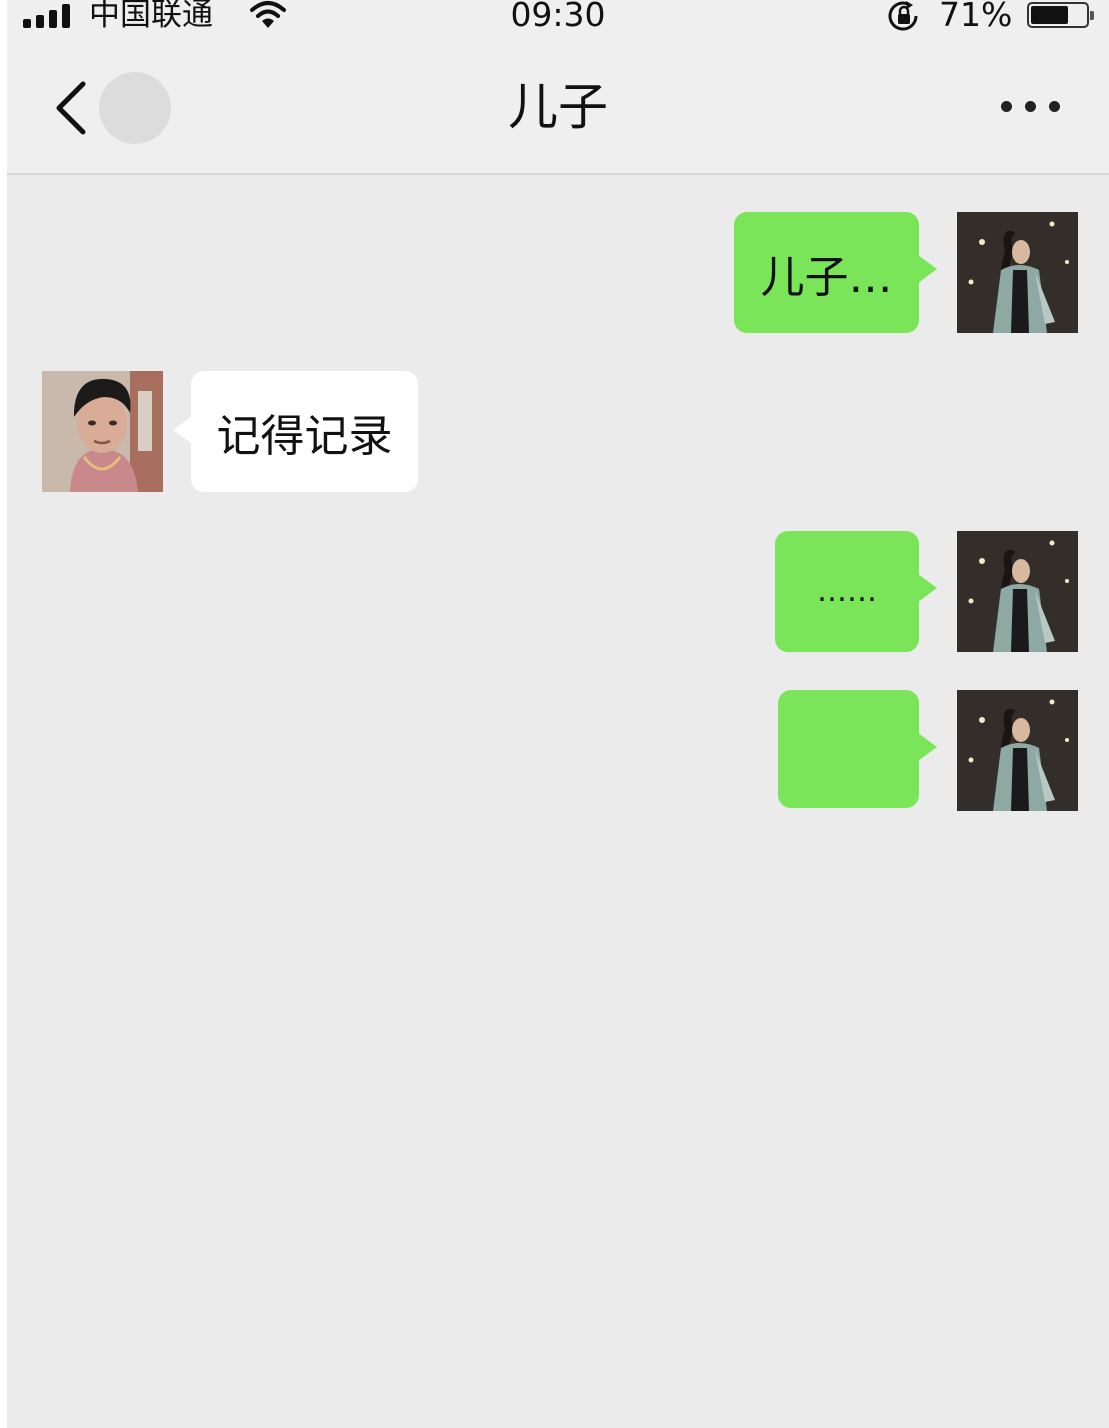  I want to click on more-dots-icon, so click(1033, 107).